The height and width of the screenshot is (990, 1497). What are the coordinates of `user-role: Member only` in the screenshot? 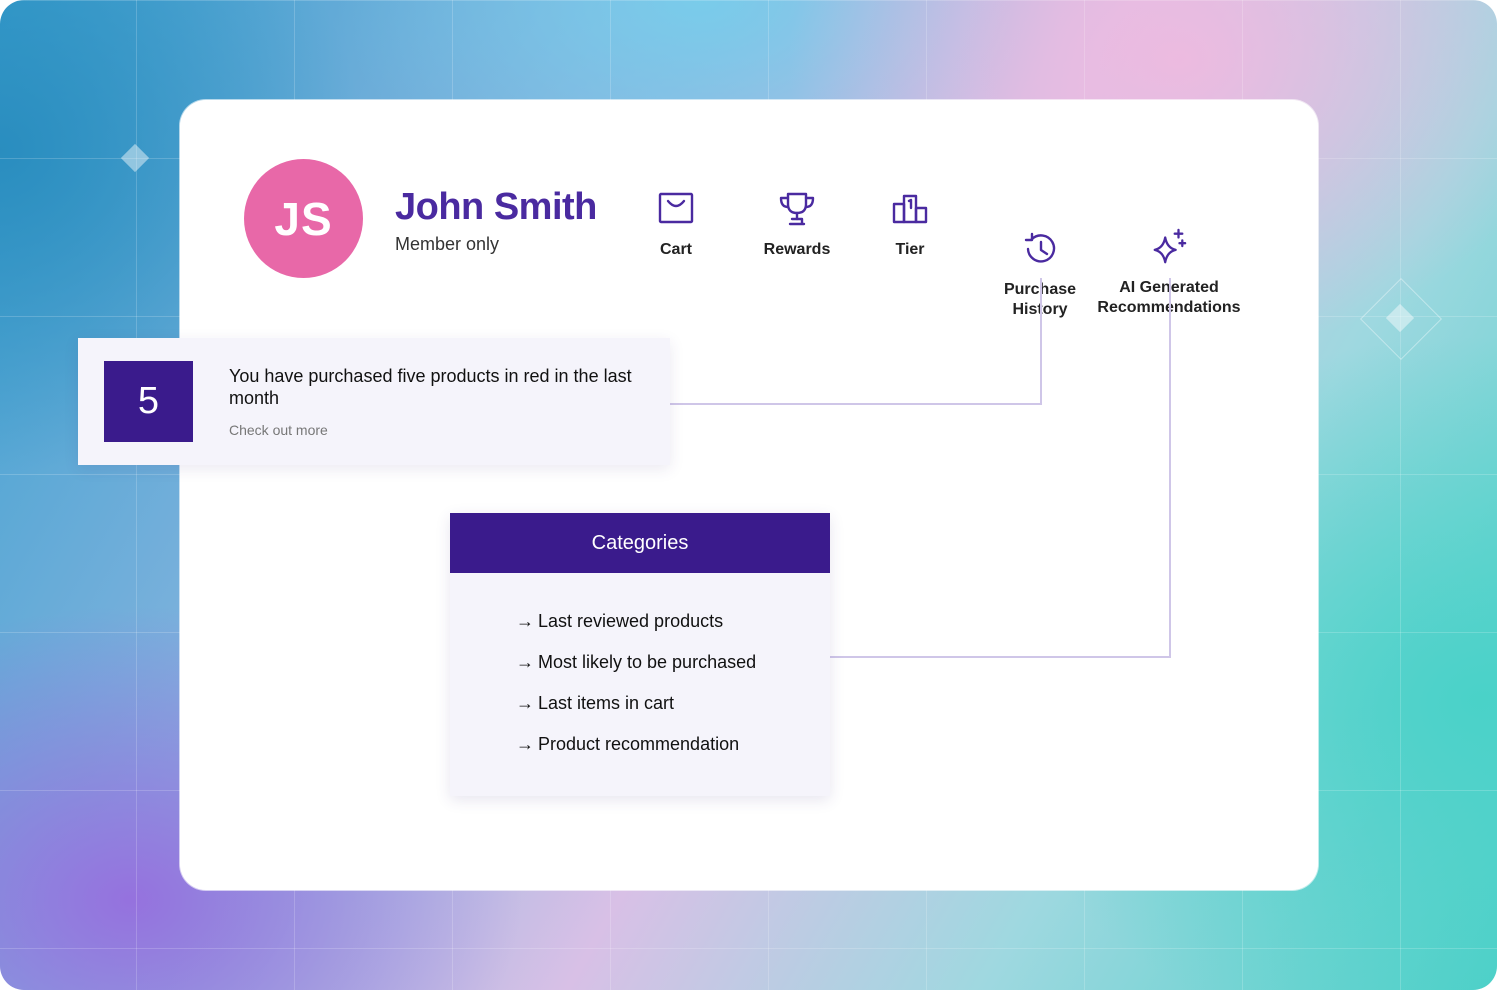 It's located at (447, 244).